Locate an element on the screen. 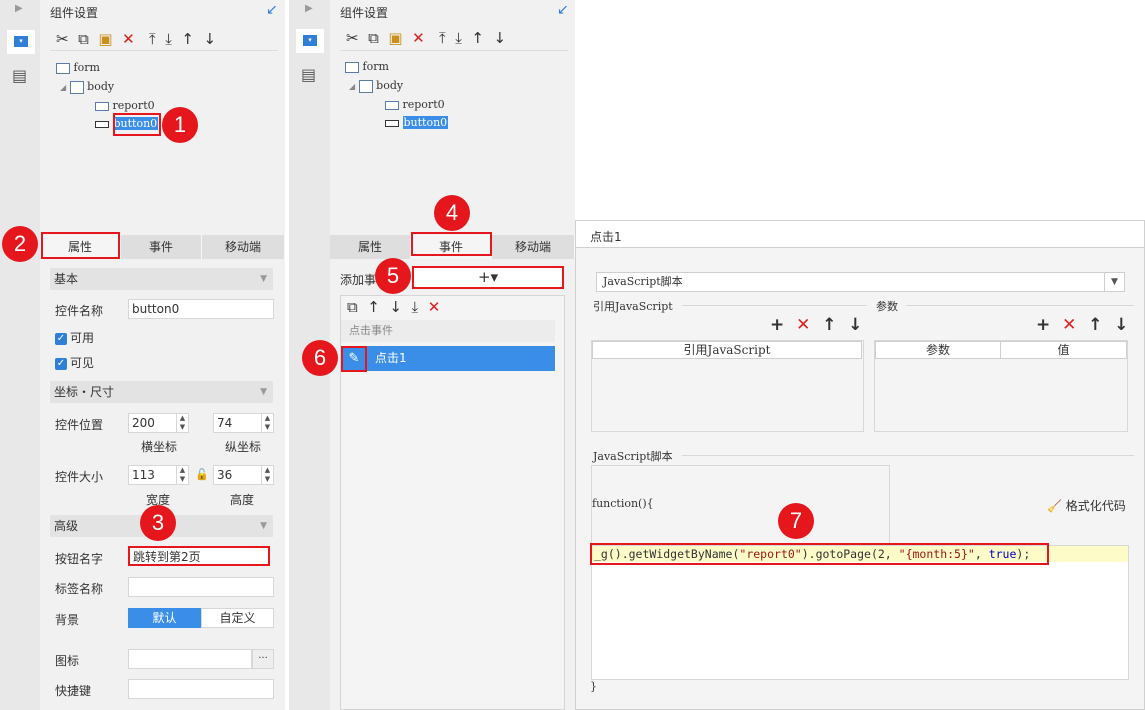 Image resolution: width=1145 pixels, height=710 pixels. format-code-button: 🧹 格式化代码 is located at coordinates (1086, 505).